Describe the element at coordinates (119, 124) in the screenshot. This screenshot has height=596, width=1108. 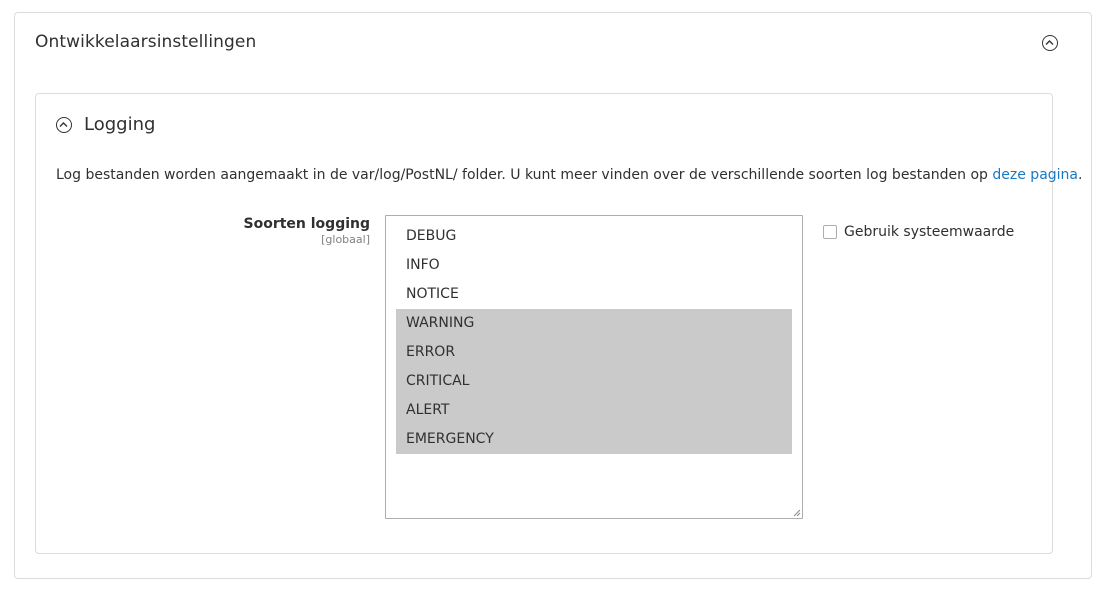
I see `group-title: Logging` at that location.